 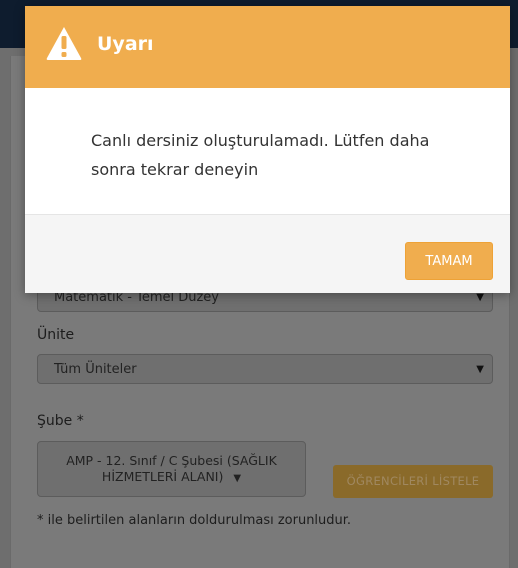 I want to click on branch-select-line2: HİZMETLERİ ALANI), so click(x=162, y=476).